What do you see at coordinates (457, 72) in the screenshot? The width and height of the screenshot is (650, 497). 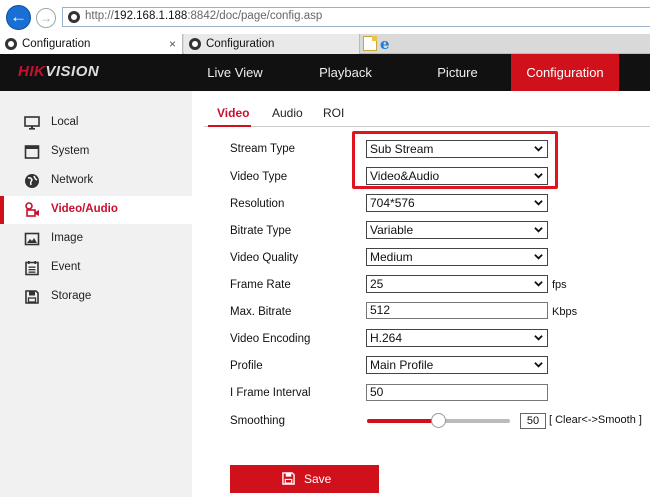 I see `nav-picture: Picture` at bounding box center [457, 72].